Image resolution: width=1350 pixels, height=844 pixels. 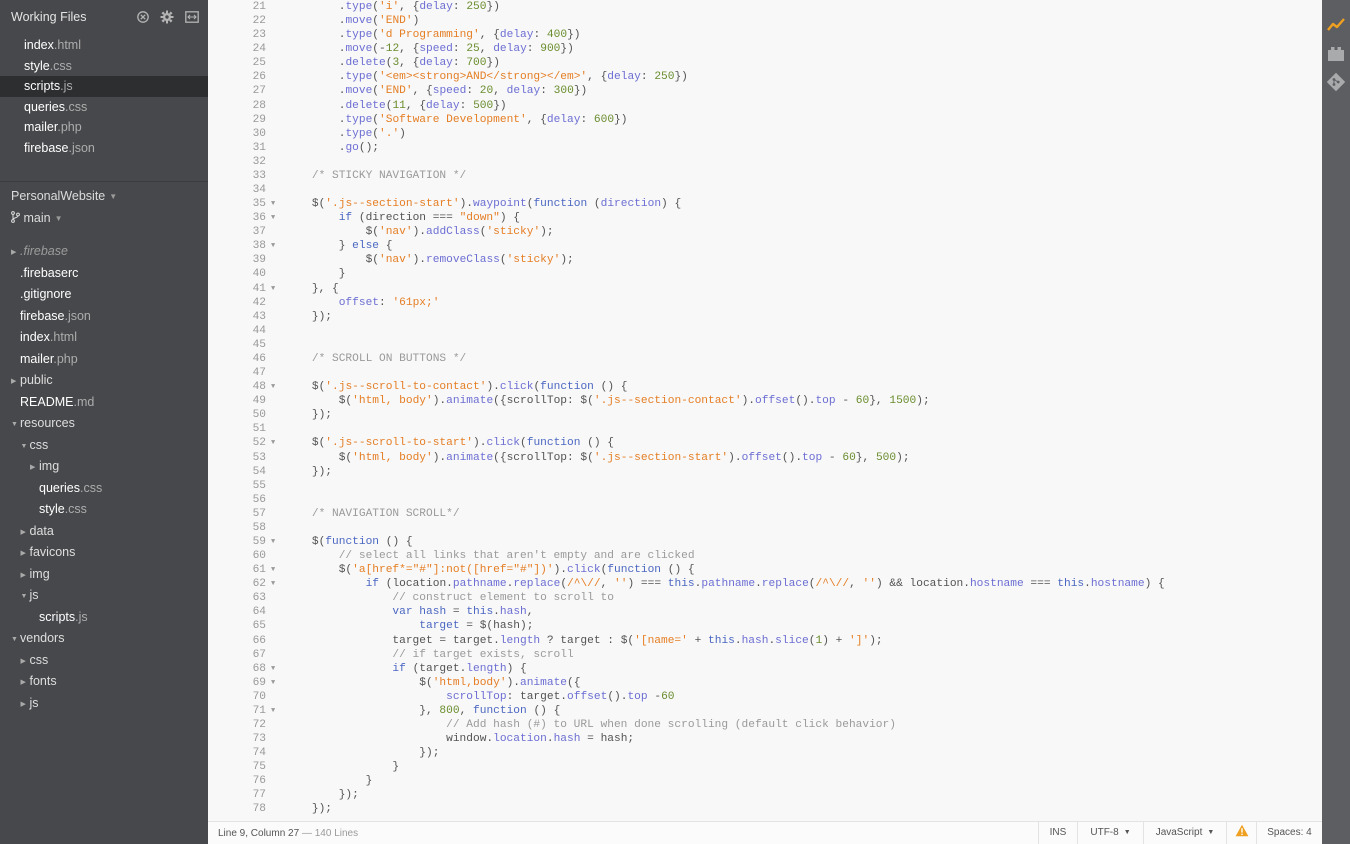 What do you see at coordinates (104, 338) in the screenshot?
I see `tree-file: index.html` at bounding box center [104, 338].